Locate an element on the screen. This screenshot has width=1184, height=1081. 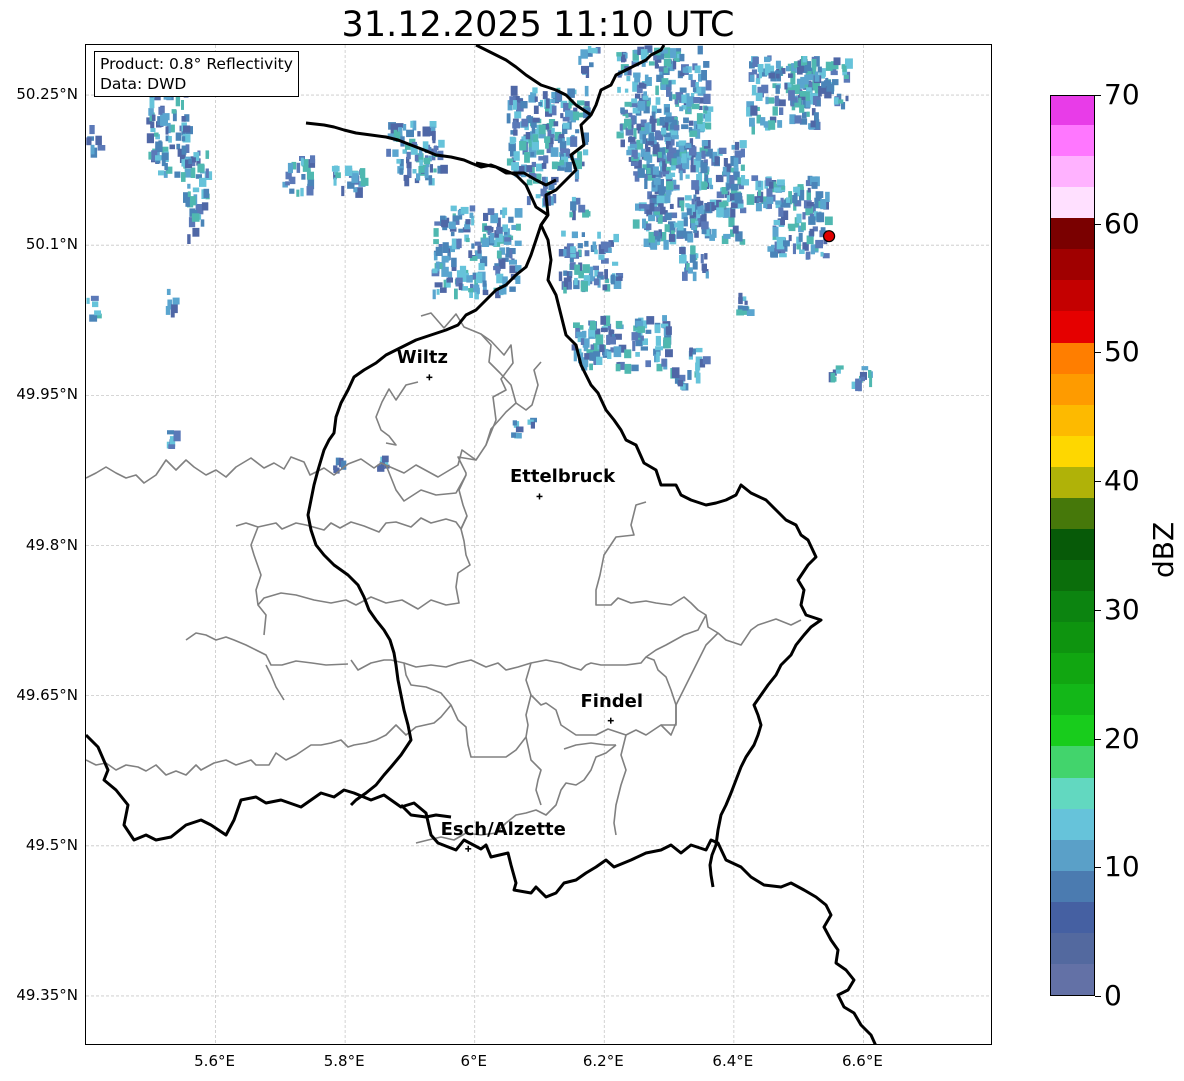
colorbar-tick-label: 10 is located at coordinates (1122, 867).